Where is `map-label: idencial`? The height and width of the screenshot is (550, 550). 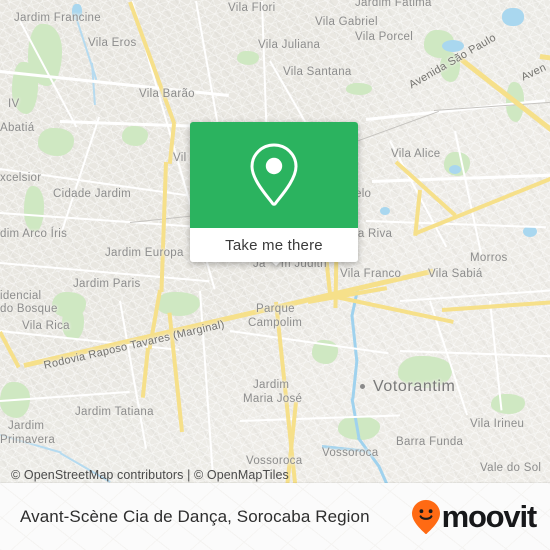 map-label: idencial is located at coordinates (21, 296).